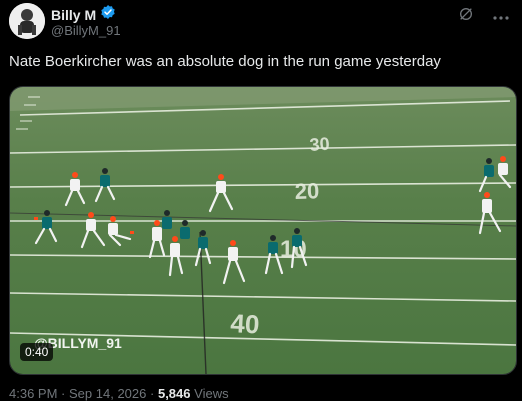  I want to click on svg-text: 30, so click(319, 144).